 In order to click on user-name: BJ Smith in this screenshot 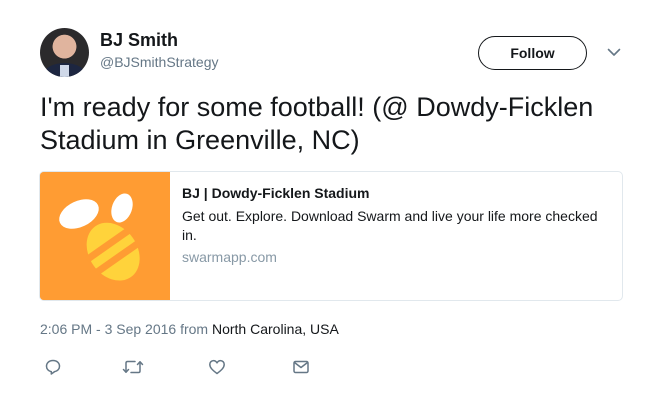, I will do `click(139, 40)`.